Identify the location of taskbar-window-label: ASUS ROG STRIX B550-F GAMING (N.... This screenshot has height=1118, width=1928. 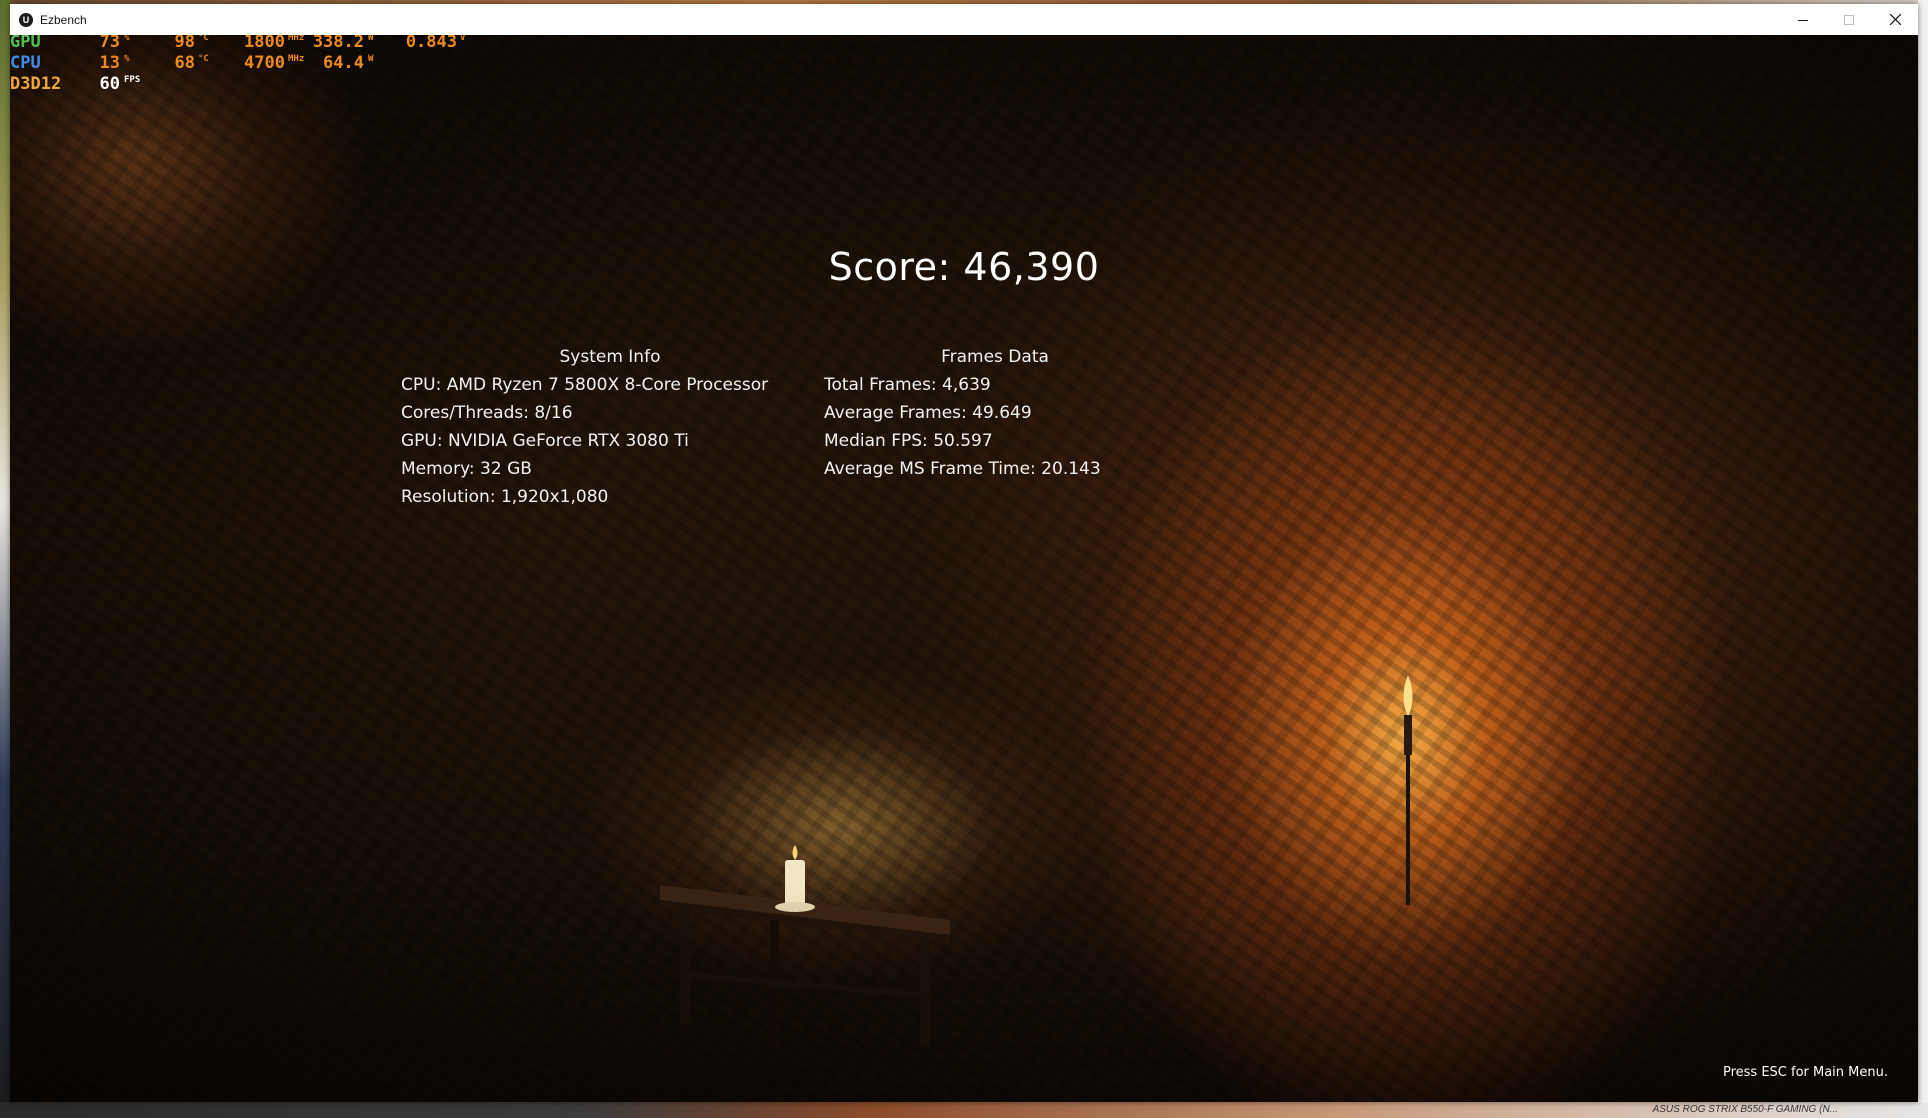
(1745, 1110).